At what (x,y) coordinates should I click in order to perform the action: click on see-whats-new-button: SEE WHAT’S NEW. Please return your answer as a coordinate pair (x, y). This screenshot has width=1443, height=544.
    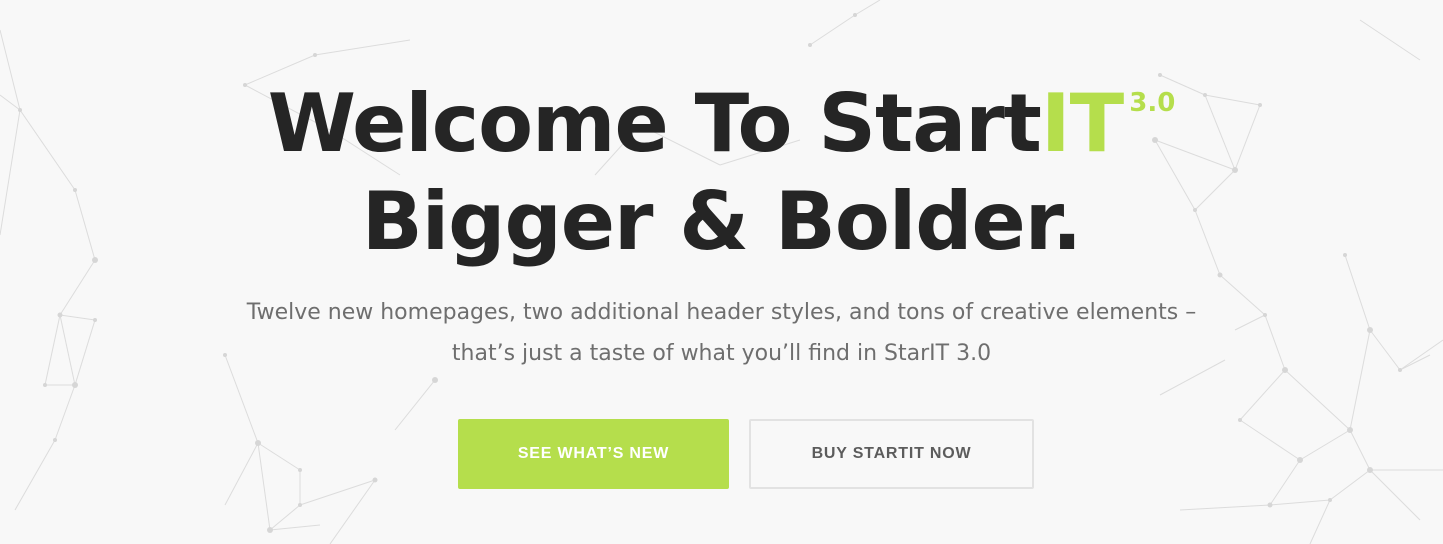
    Looking at the image, I should click on (593, 454).